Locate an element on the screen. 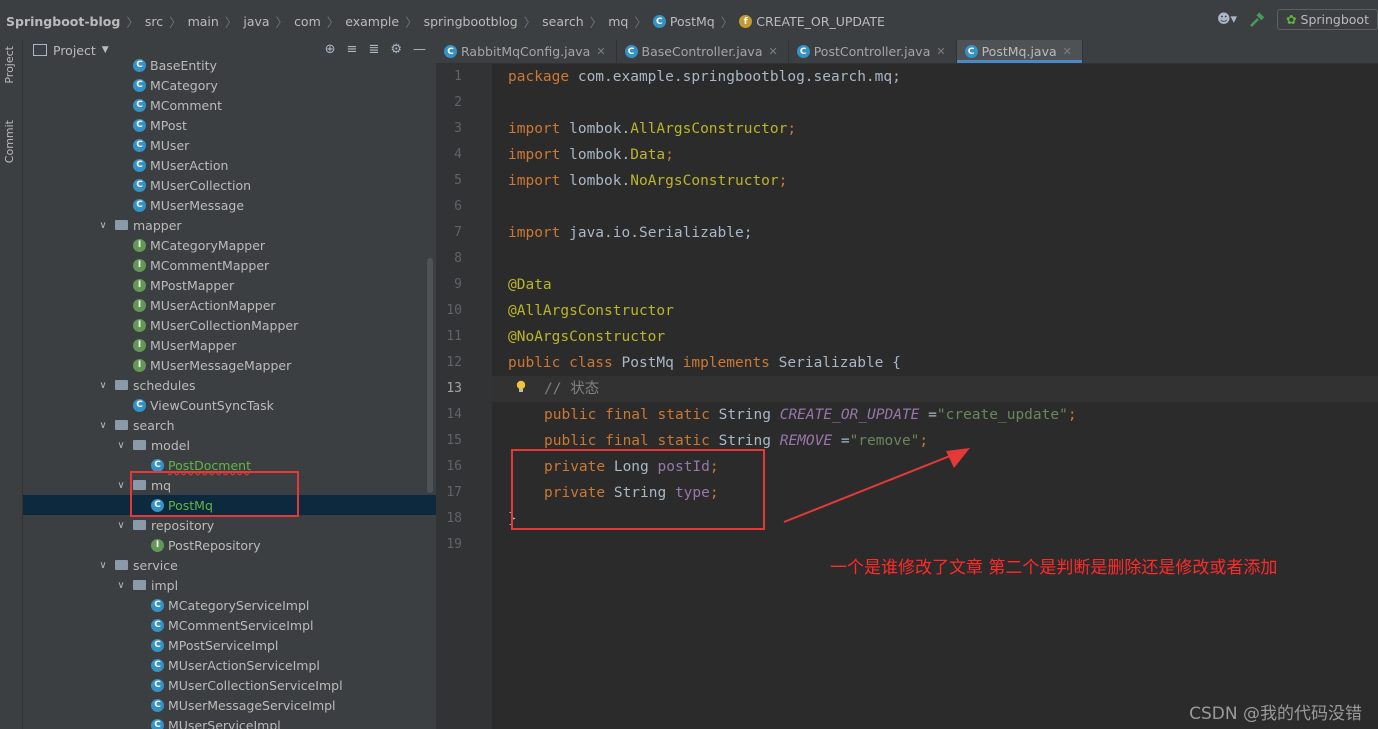 This screenshot has height=729, width=1378. tree-item: C MPostServiceImpl is located at coordinates (229, 645).